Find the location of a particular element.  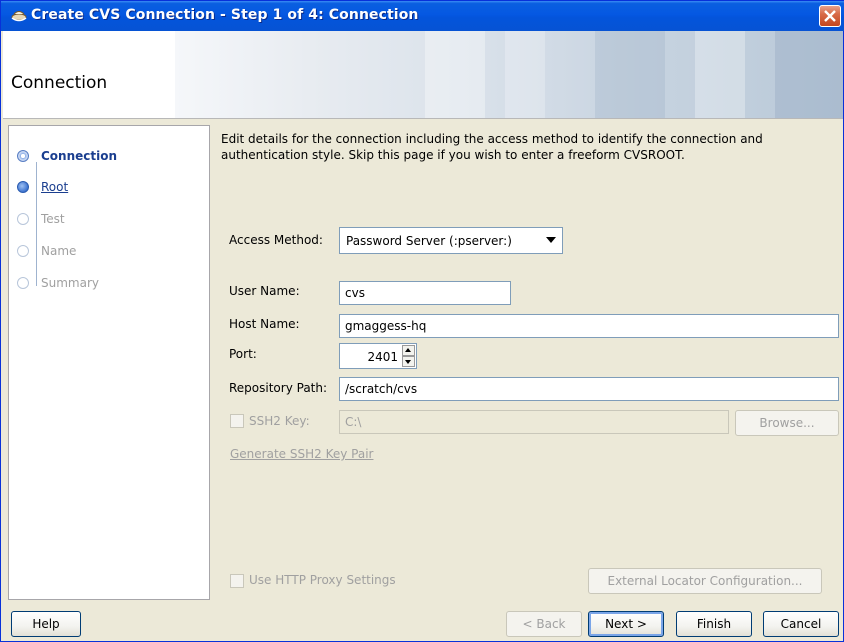

generate-ssh2-key-link: Generate SSH2 Key Pair is located at coordinates (302, 454).